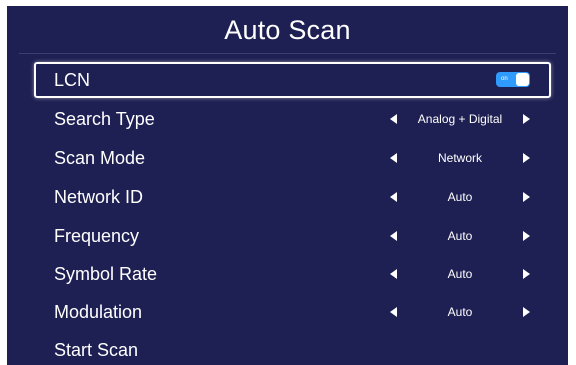 The image size is (576, 365). What do you see at coordinates (460, 274) in the screenshot?
I see `symbol-rate-value: Auto` at bounding box center [460, 274].